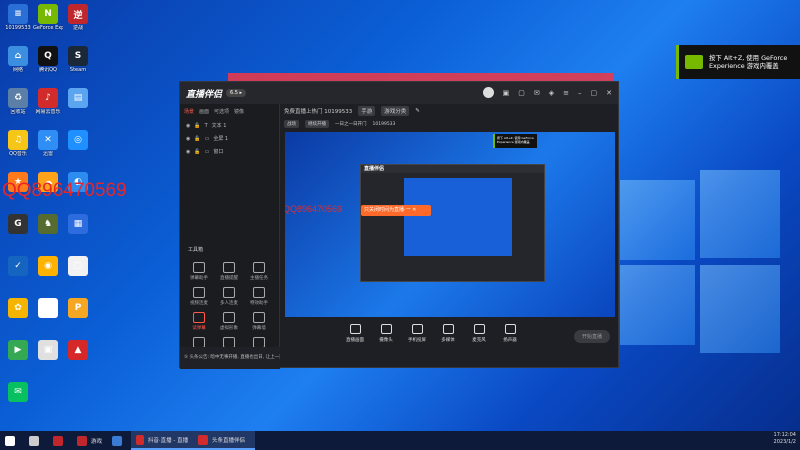  What do you see at coordinates (48, 143) in the screenshot?
I see `desktop-icon: ✕ 迅雷` at bounding box center [48, 143].